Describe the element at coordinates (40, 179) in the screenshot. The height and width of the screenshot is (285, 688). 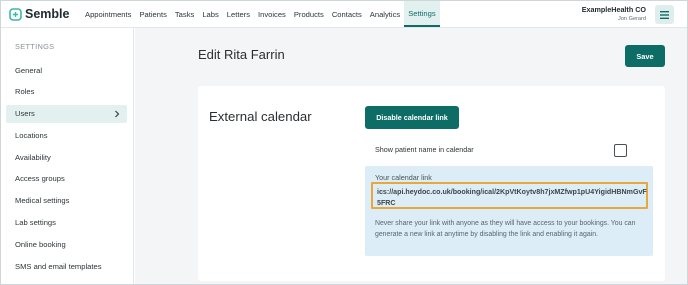
I see `sidebar-item-label: Access groups` at that location.